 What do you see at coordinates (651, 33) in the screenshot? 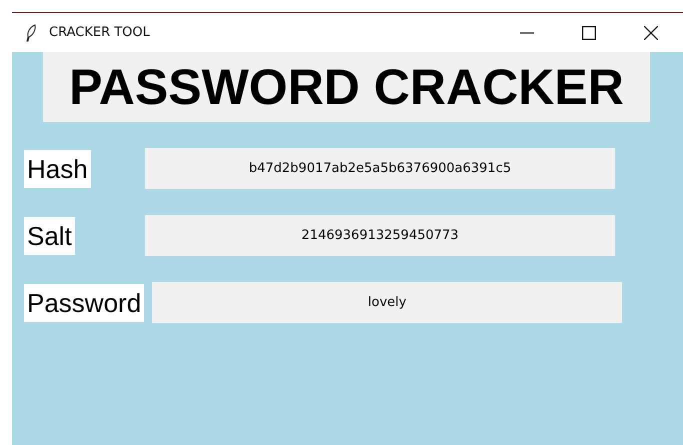
I see `close-icon` at bounding box center [651, 33].